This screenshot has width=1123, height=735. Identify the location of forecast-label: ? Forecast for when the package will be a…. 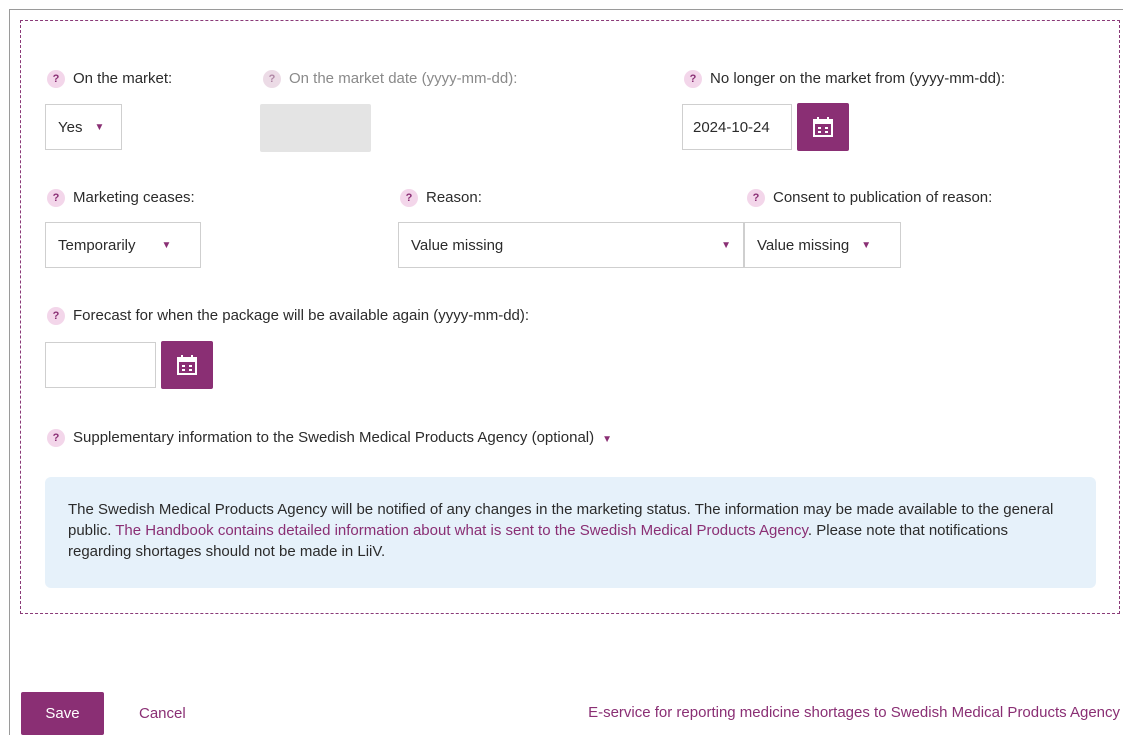
(288, 316).